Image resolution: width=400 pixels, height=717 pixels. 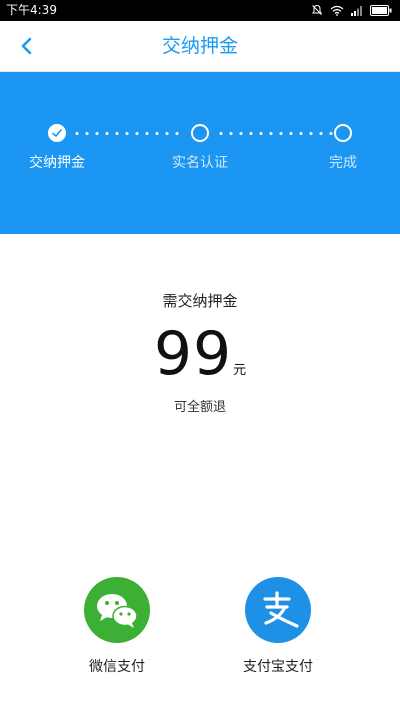 I want to click on step-3-label: 完成, so click(x=343, y=163).